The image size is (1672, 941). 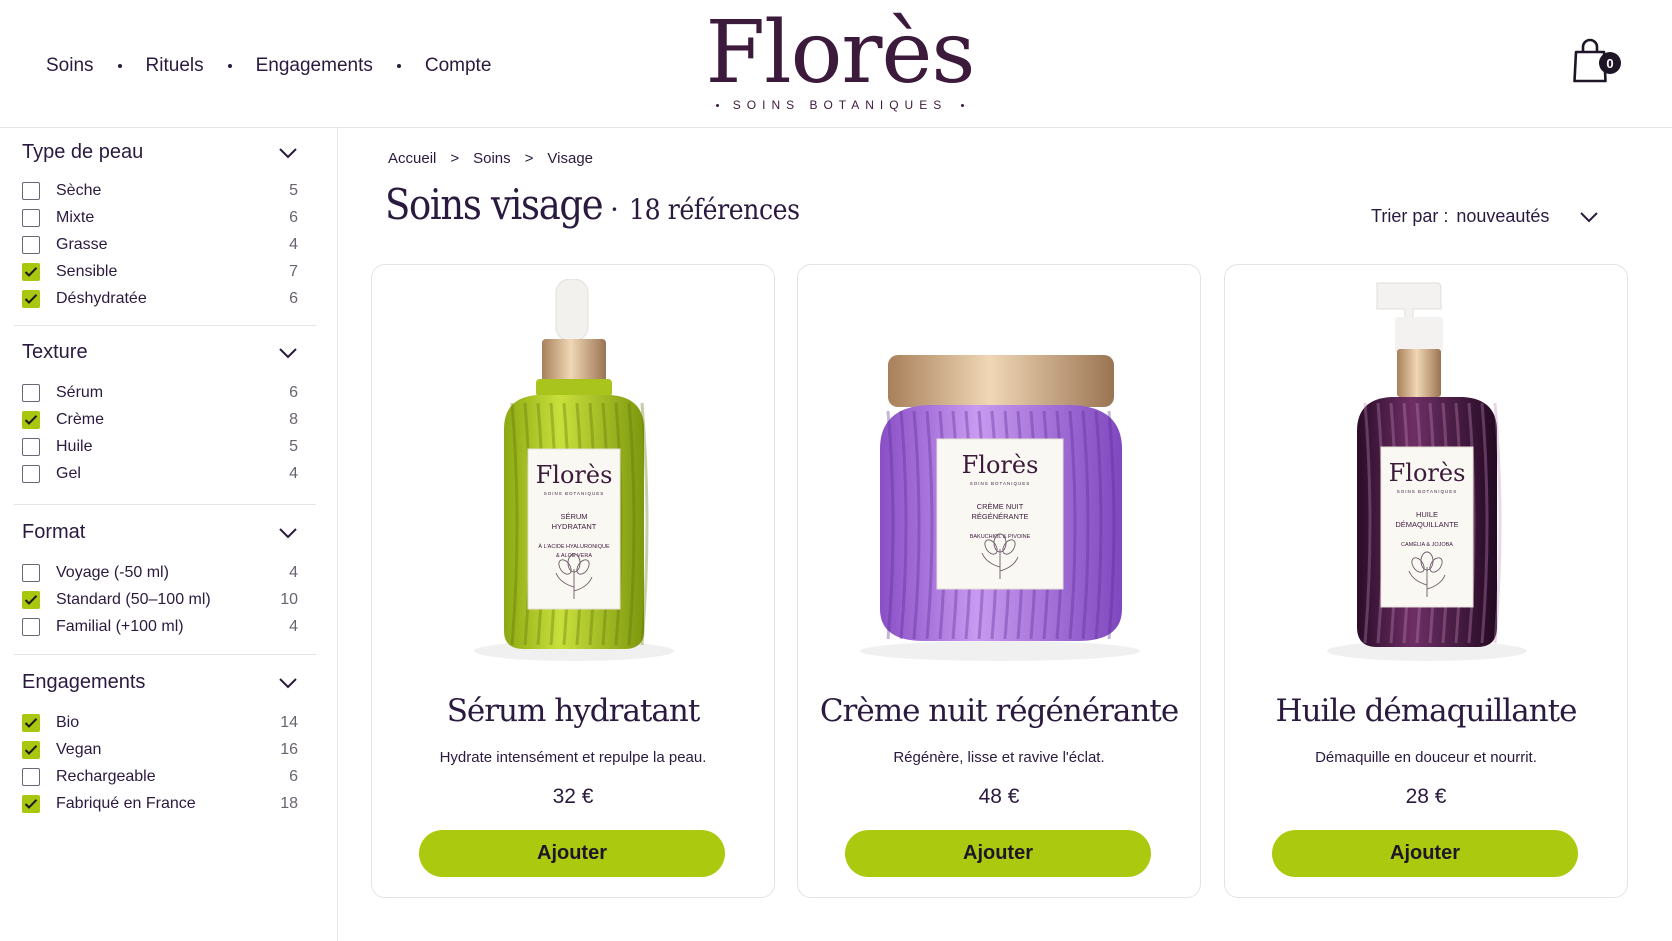 What do you see at coordinates (160, 447) in the screenshot?
I see `filter-option: Huile 5` at bounding box center [160, 447].